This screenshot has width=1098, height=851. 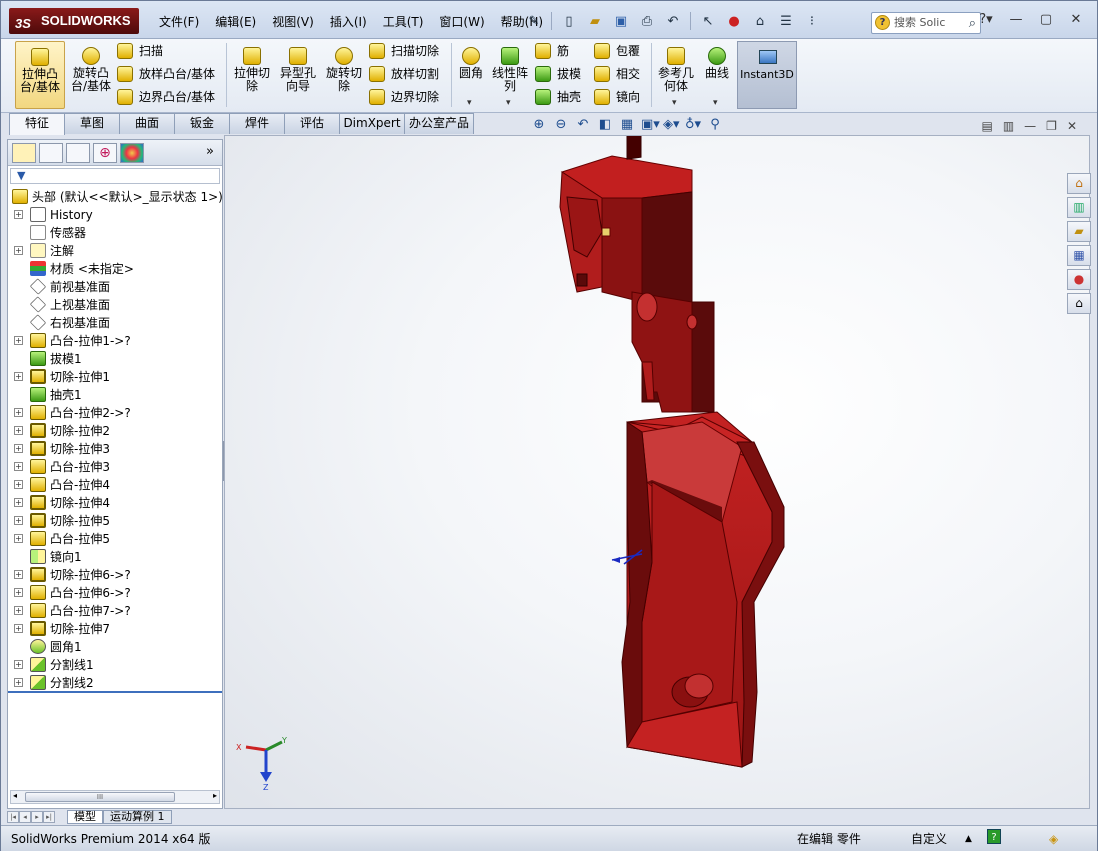 What do you see at coordinates (116, 341) in the screenshot?
I see `tree-item: + 凸台-拉伸1->?` at bounding box center [116, 341].